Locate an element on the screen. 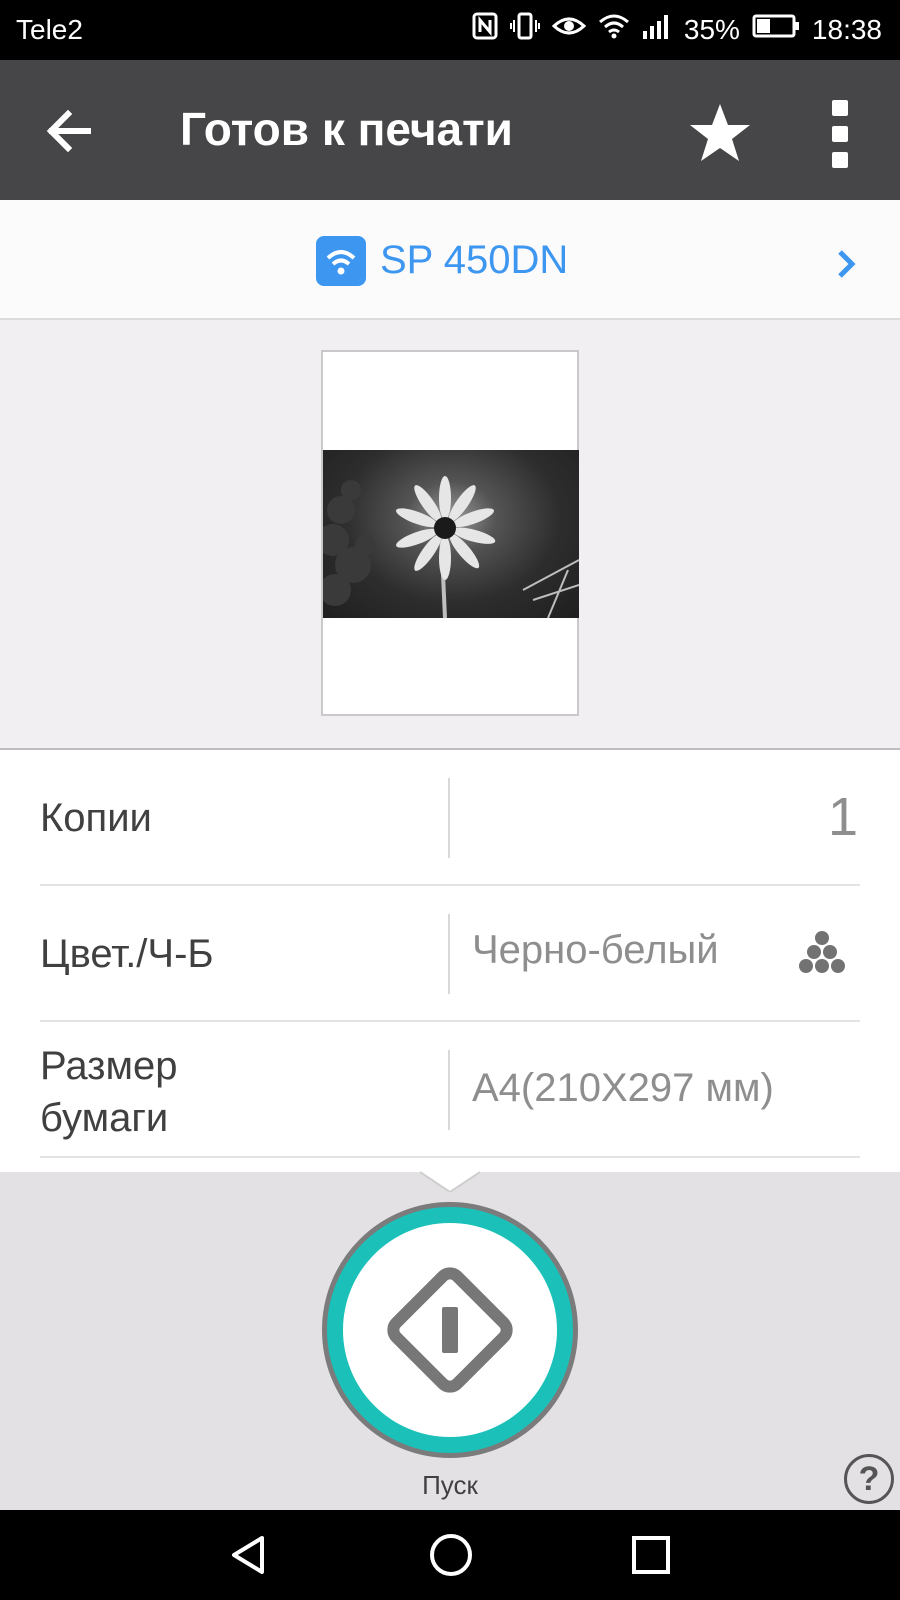 Image resolution: width=900 pixels, height=1600 pixels. signal-icon is located at coordinates (657, 30).